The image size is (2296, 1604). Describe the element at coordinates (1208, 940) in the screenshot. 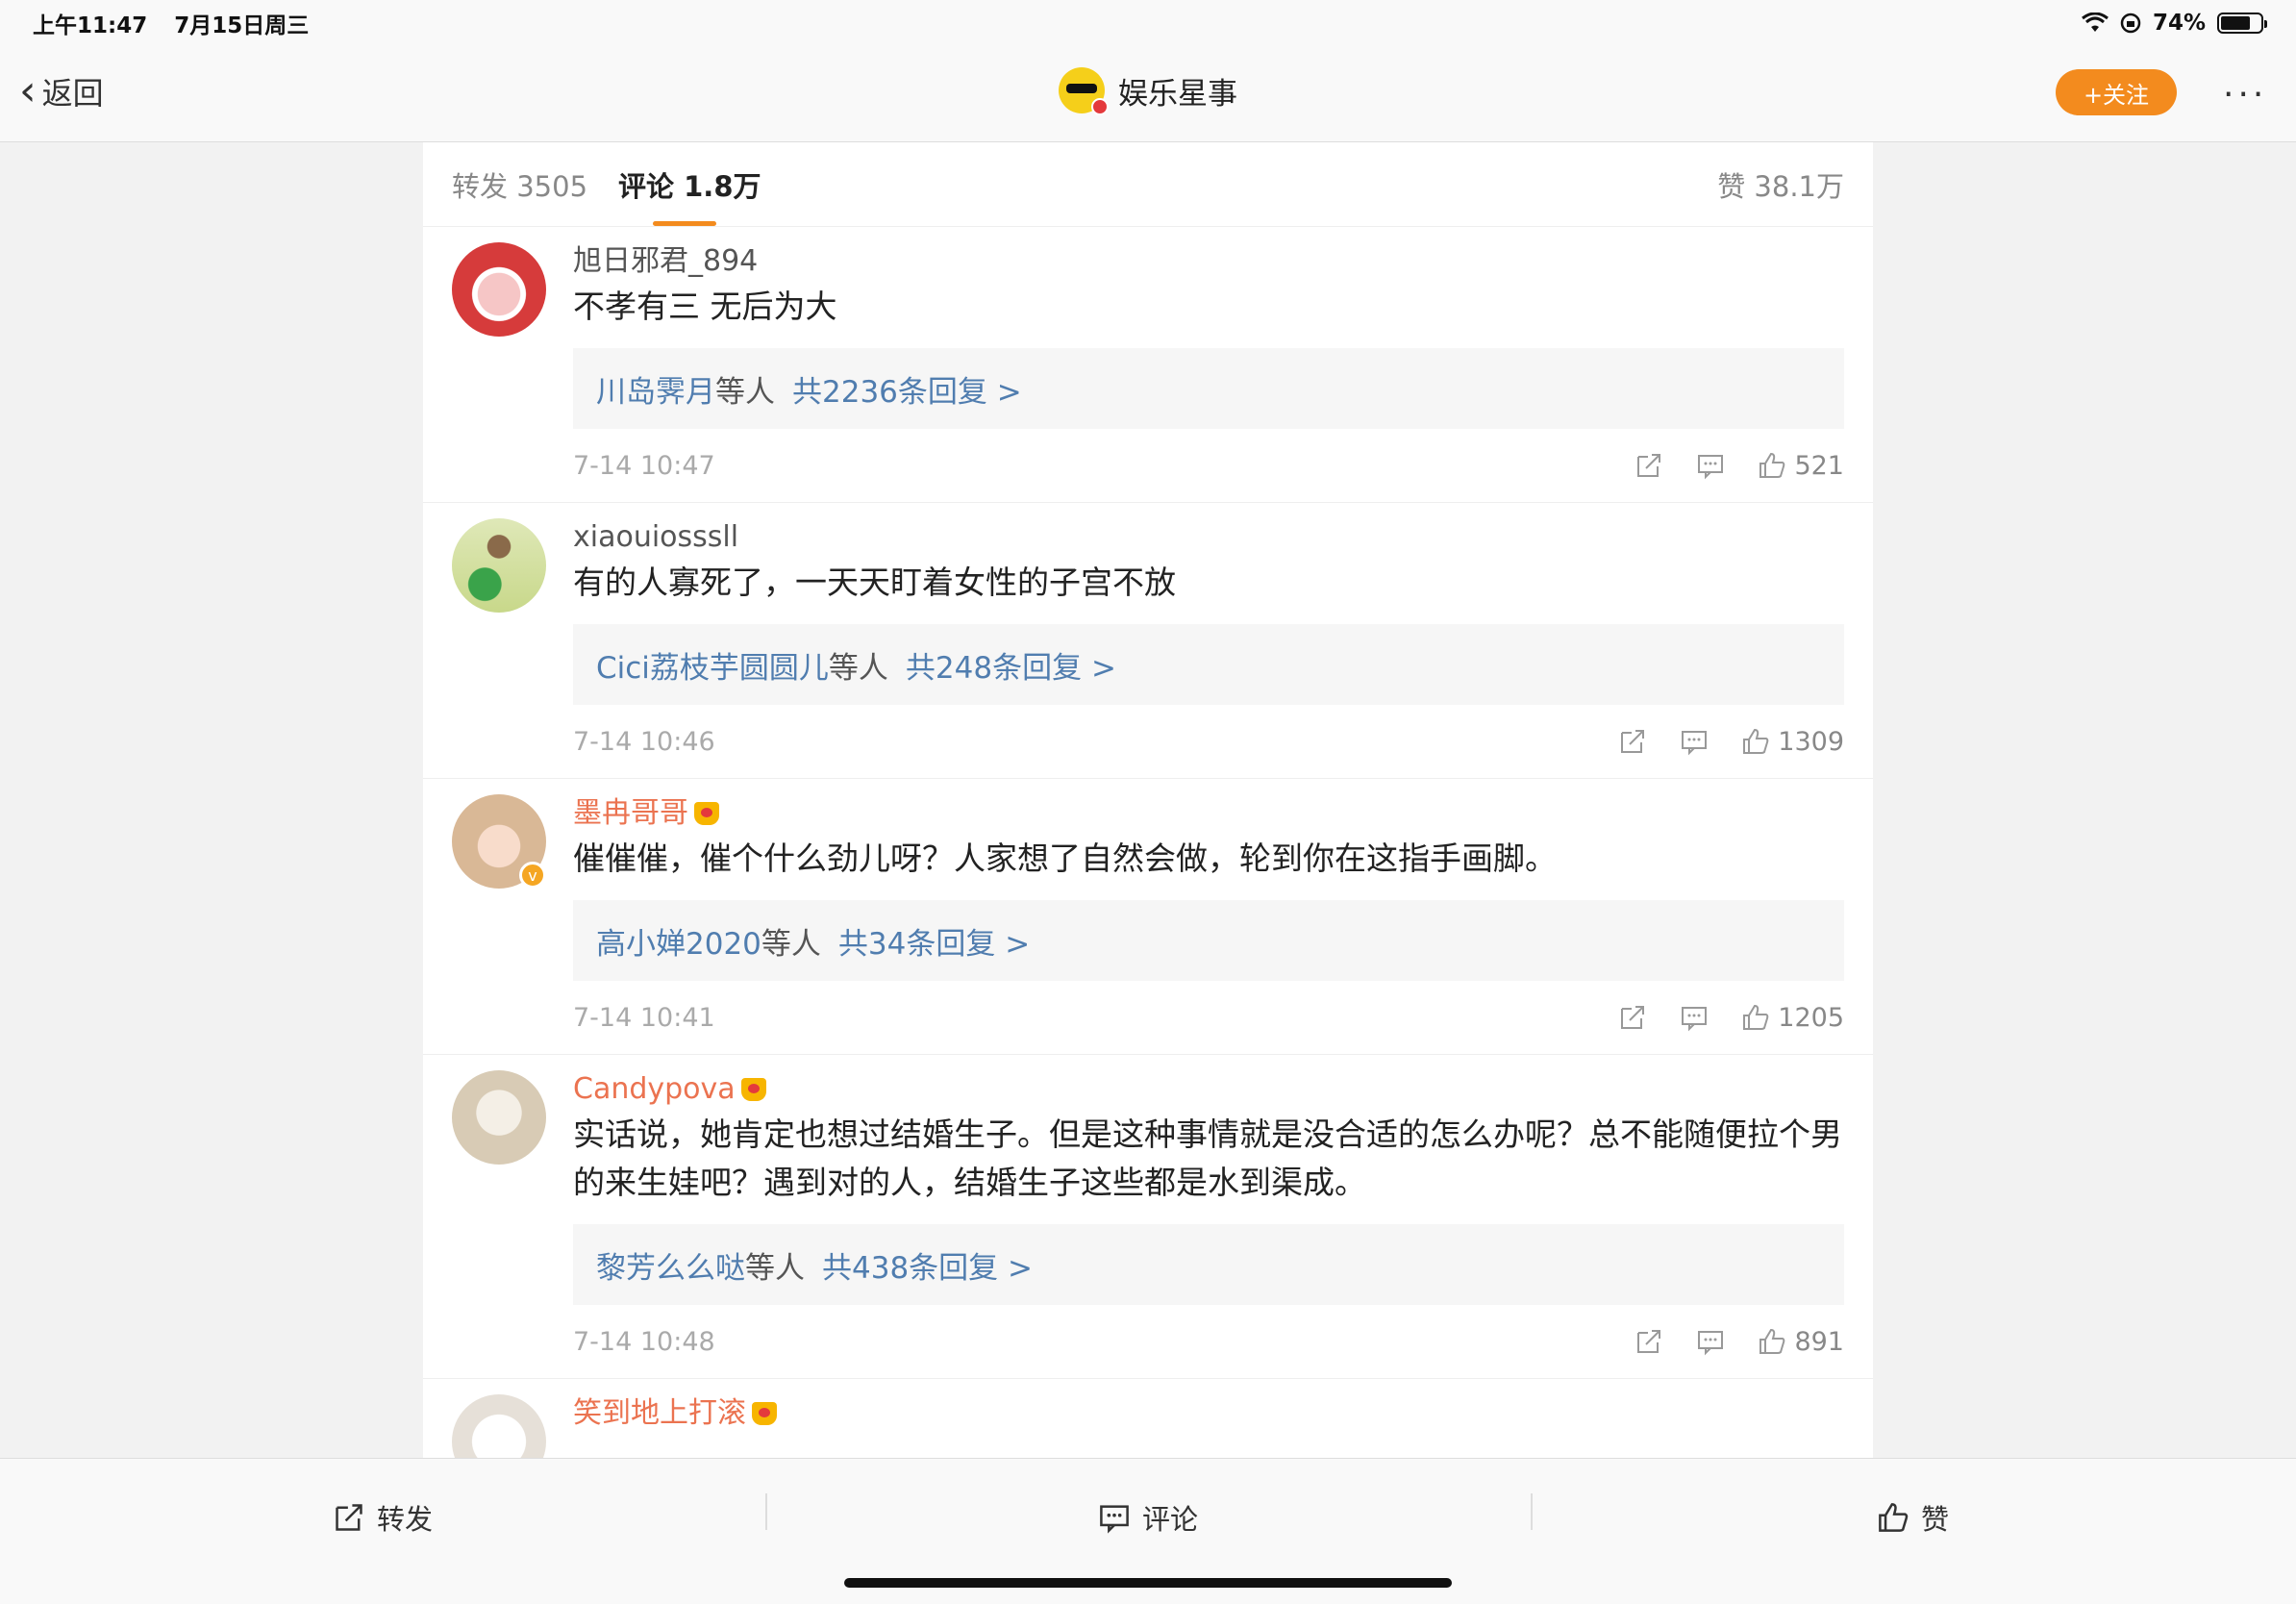

I see `replies-link: 高小婵2020 等人 共34条回复 >` at that location.